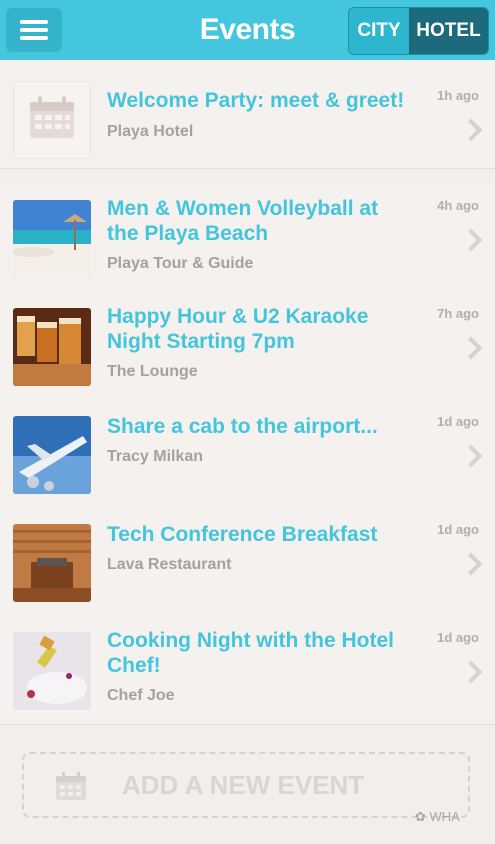  What do you see at coordinates (448, 31) in the screenshot?
I see `toggle-hotel: HOTEL` at bounding box center [448, 31].